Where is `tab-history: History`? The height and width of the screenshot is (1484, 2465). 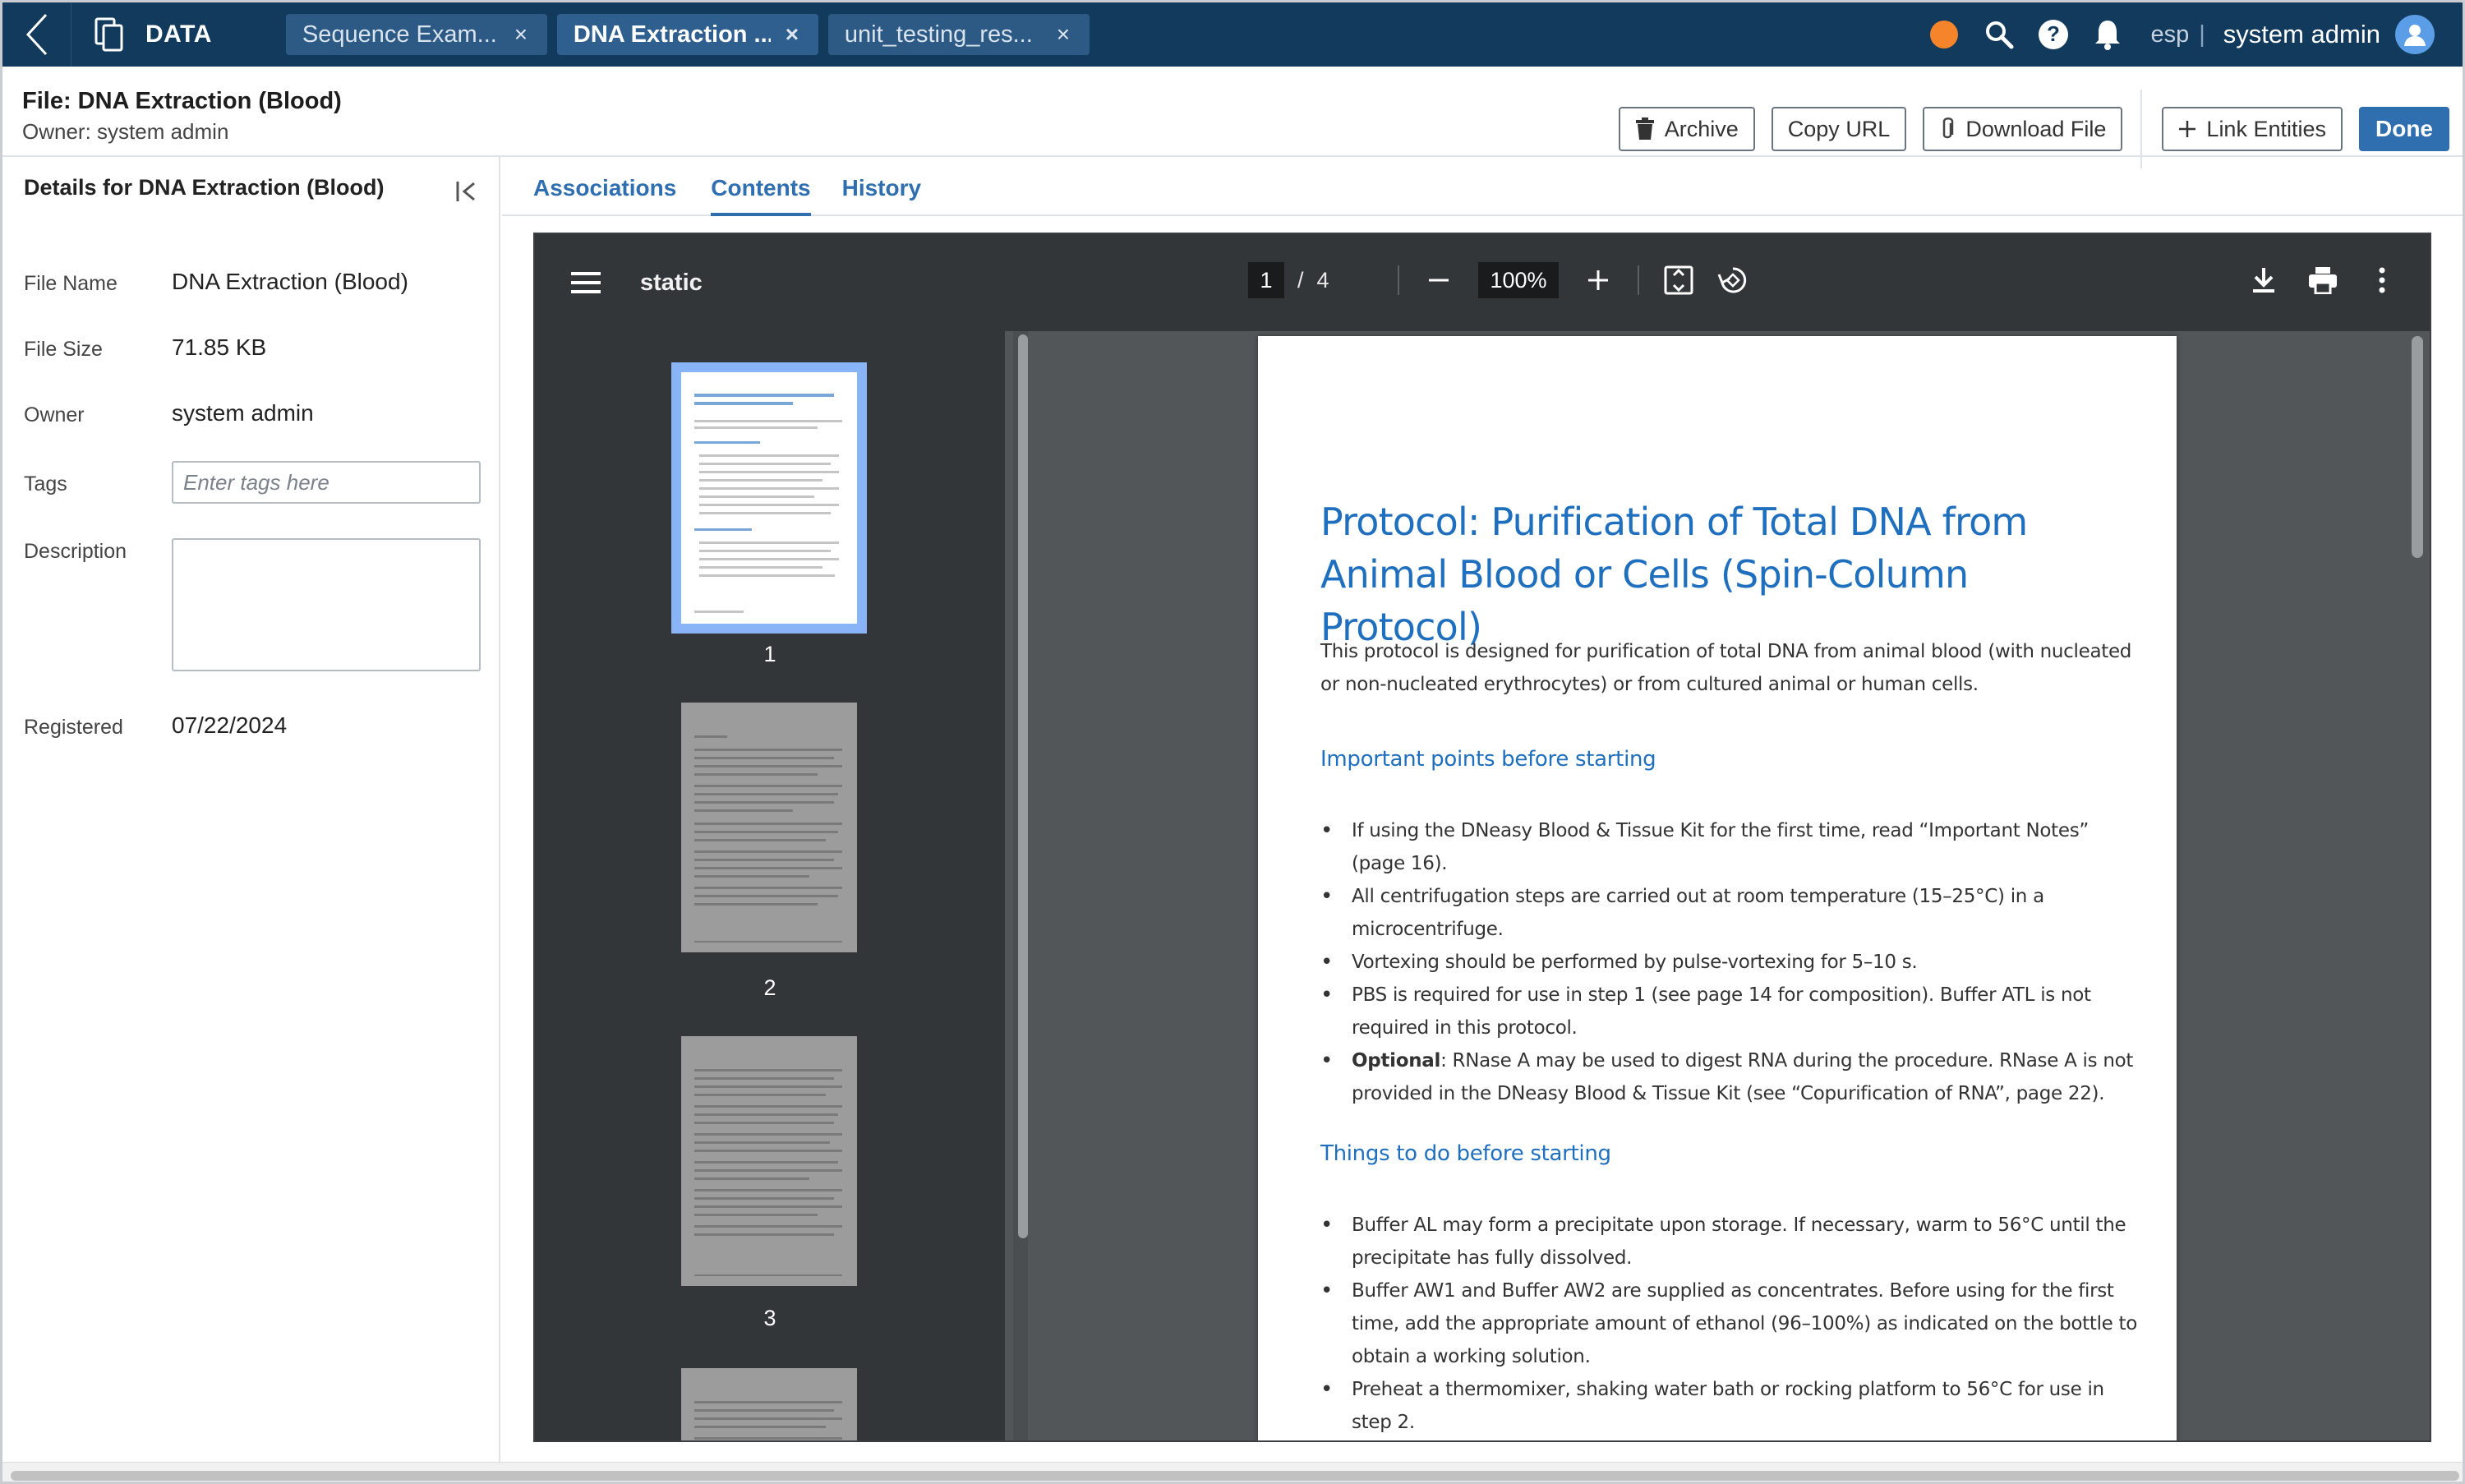 tab-history: History is located at coordinates (882, 187).